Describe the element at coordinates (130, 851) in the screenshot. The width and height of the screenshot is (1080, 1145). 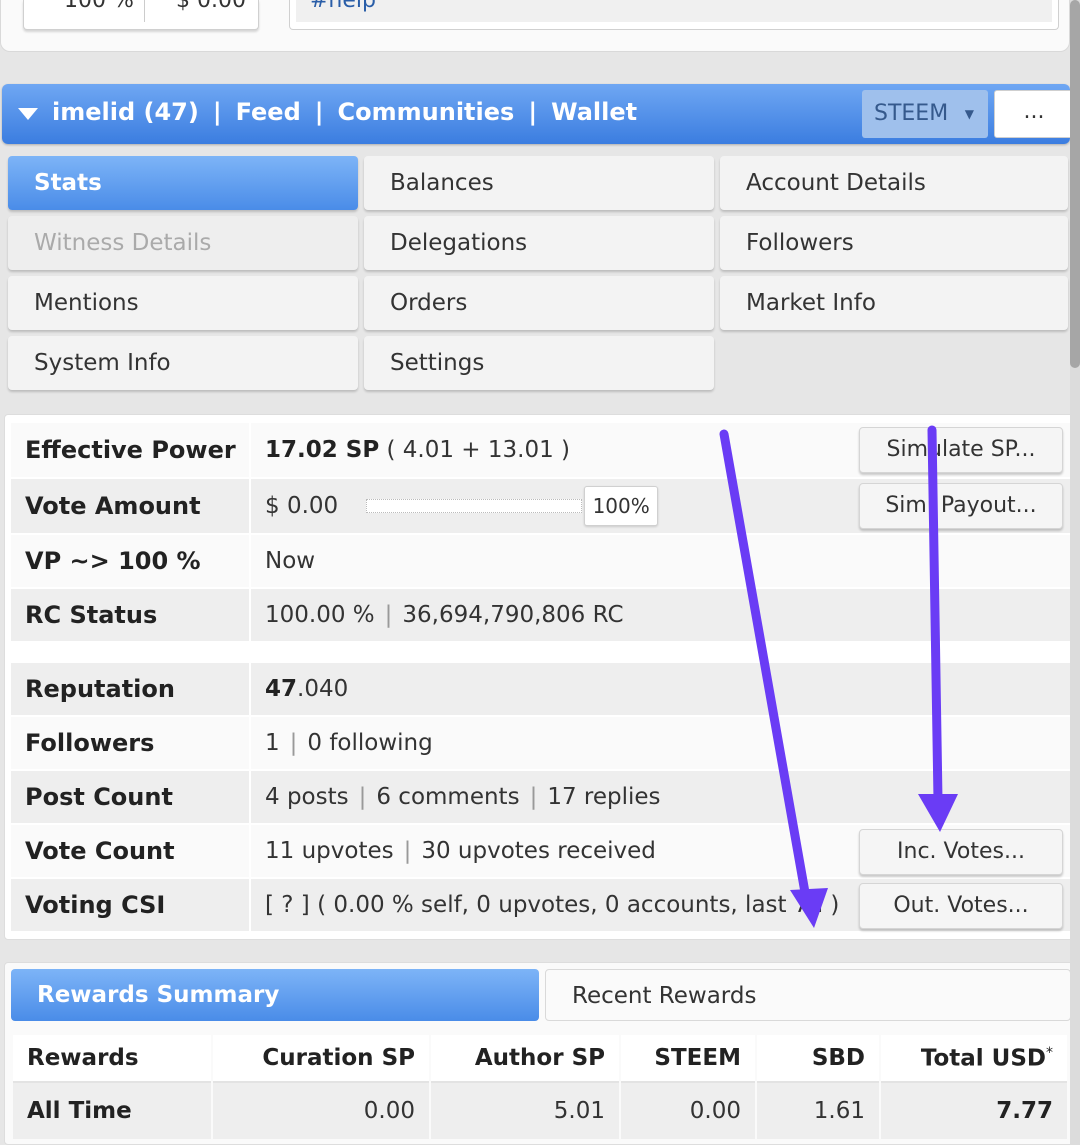
I see `stat-label: Vote Count` at that location.